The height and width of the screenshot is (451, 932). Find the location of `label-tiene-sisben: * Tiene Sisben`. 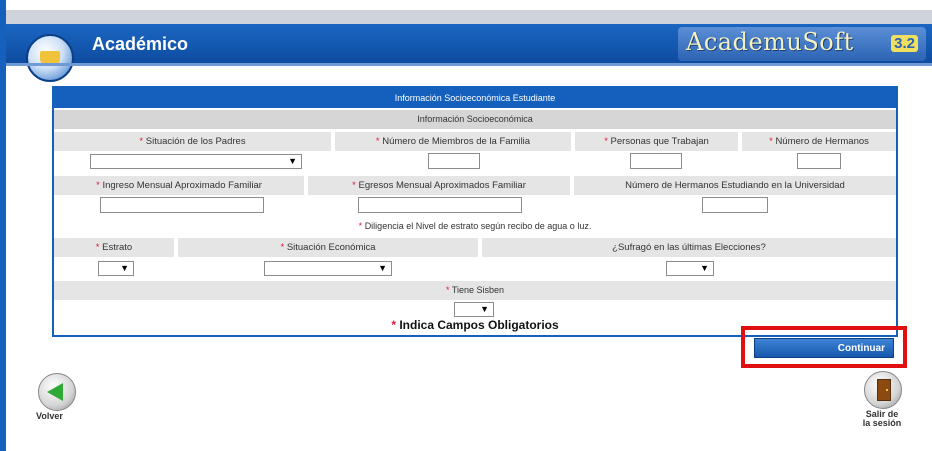

label-tiene-sisben: * Tiene Sisben is located at coordinates (475, 290).